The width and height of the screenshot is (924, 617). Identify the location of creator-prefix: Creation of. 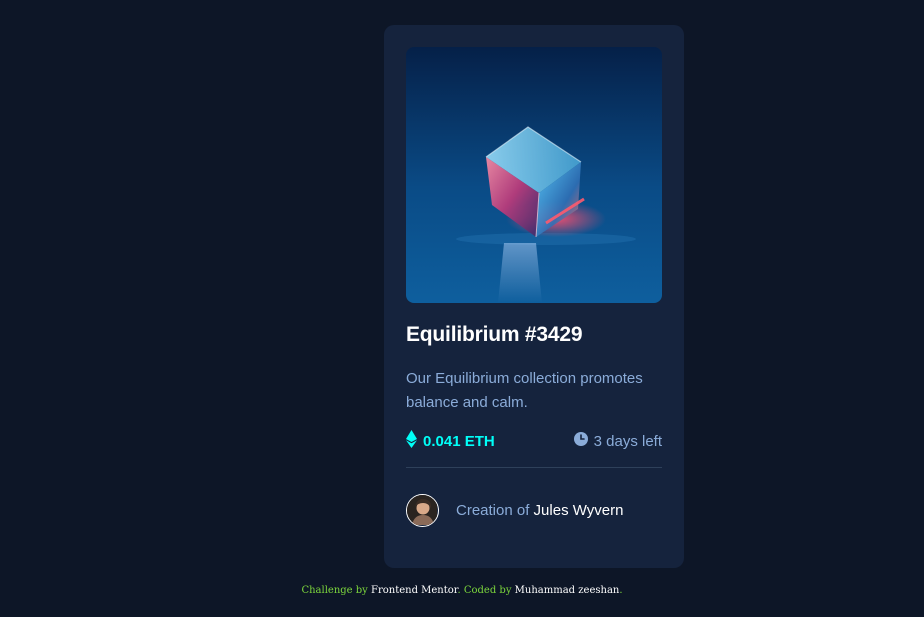
(493, 510).